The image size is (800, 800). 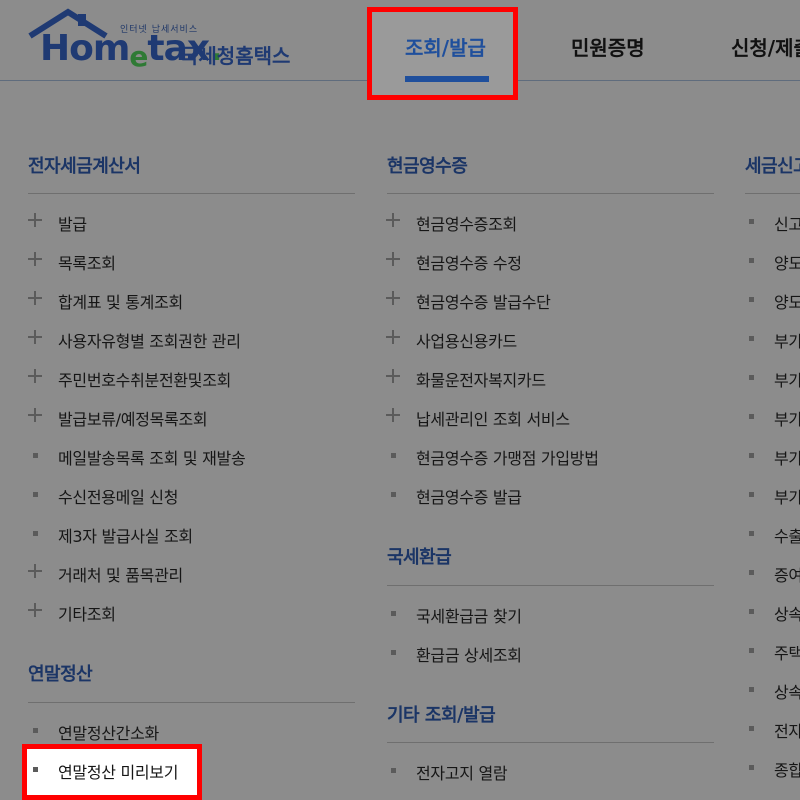 I want to click on section-title-e-tax-invoice: 전자세금계산서, so click(x=84, y=165).